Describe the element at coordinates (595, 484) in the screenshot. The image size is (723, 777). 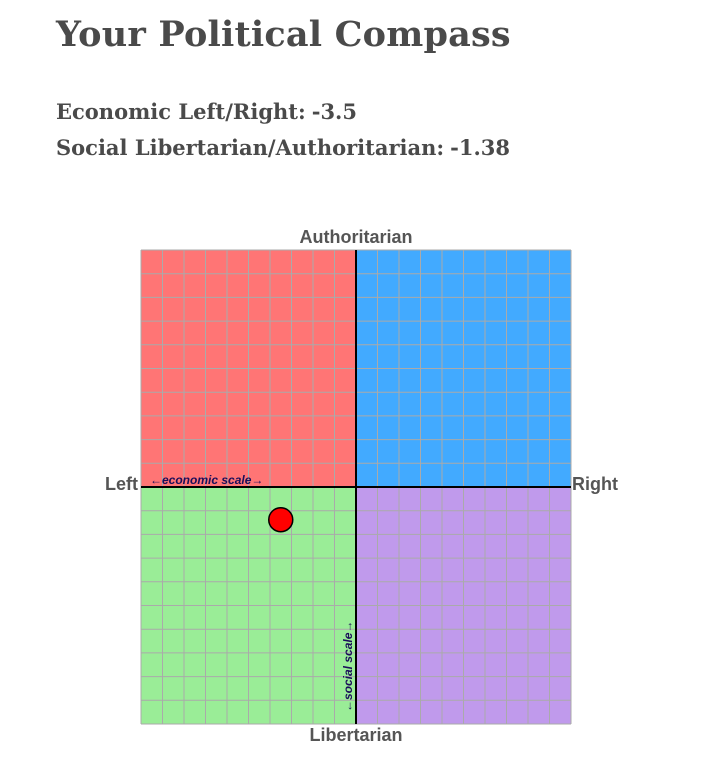
I see `axis-label-right: Right` at that location.